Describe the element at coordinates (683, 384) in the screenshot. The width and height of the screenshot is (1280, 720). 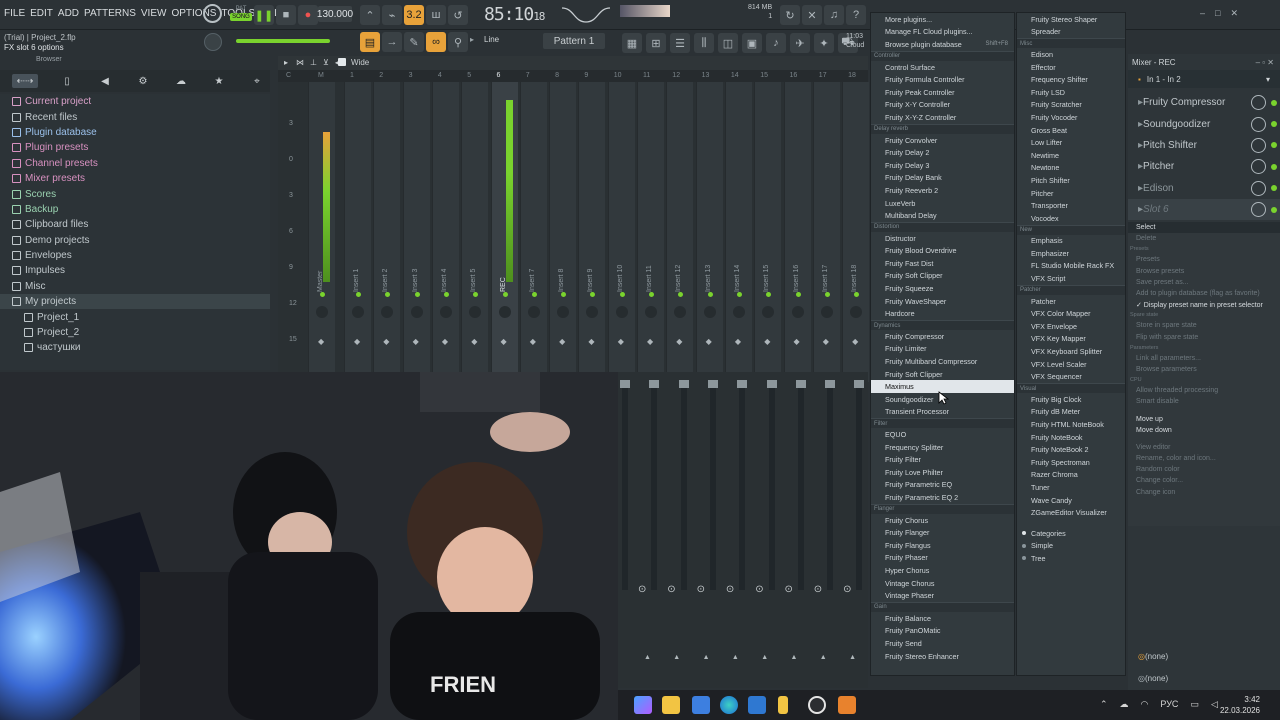
I see `fader-handle` at that location.